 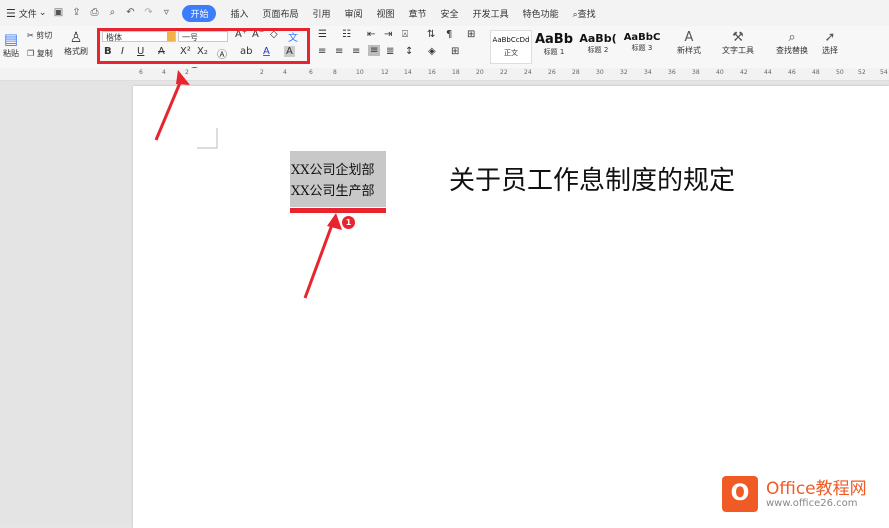 I want to click on watermark-logo: O Office教程网 www.office26.com, so click(x=802, y=494).